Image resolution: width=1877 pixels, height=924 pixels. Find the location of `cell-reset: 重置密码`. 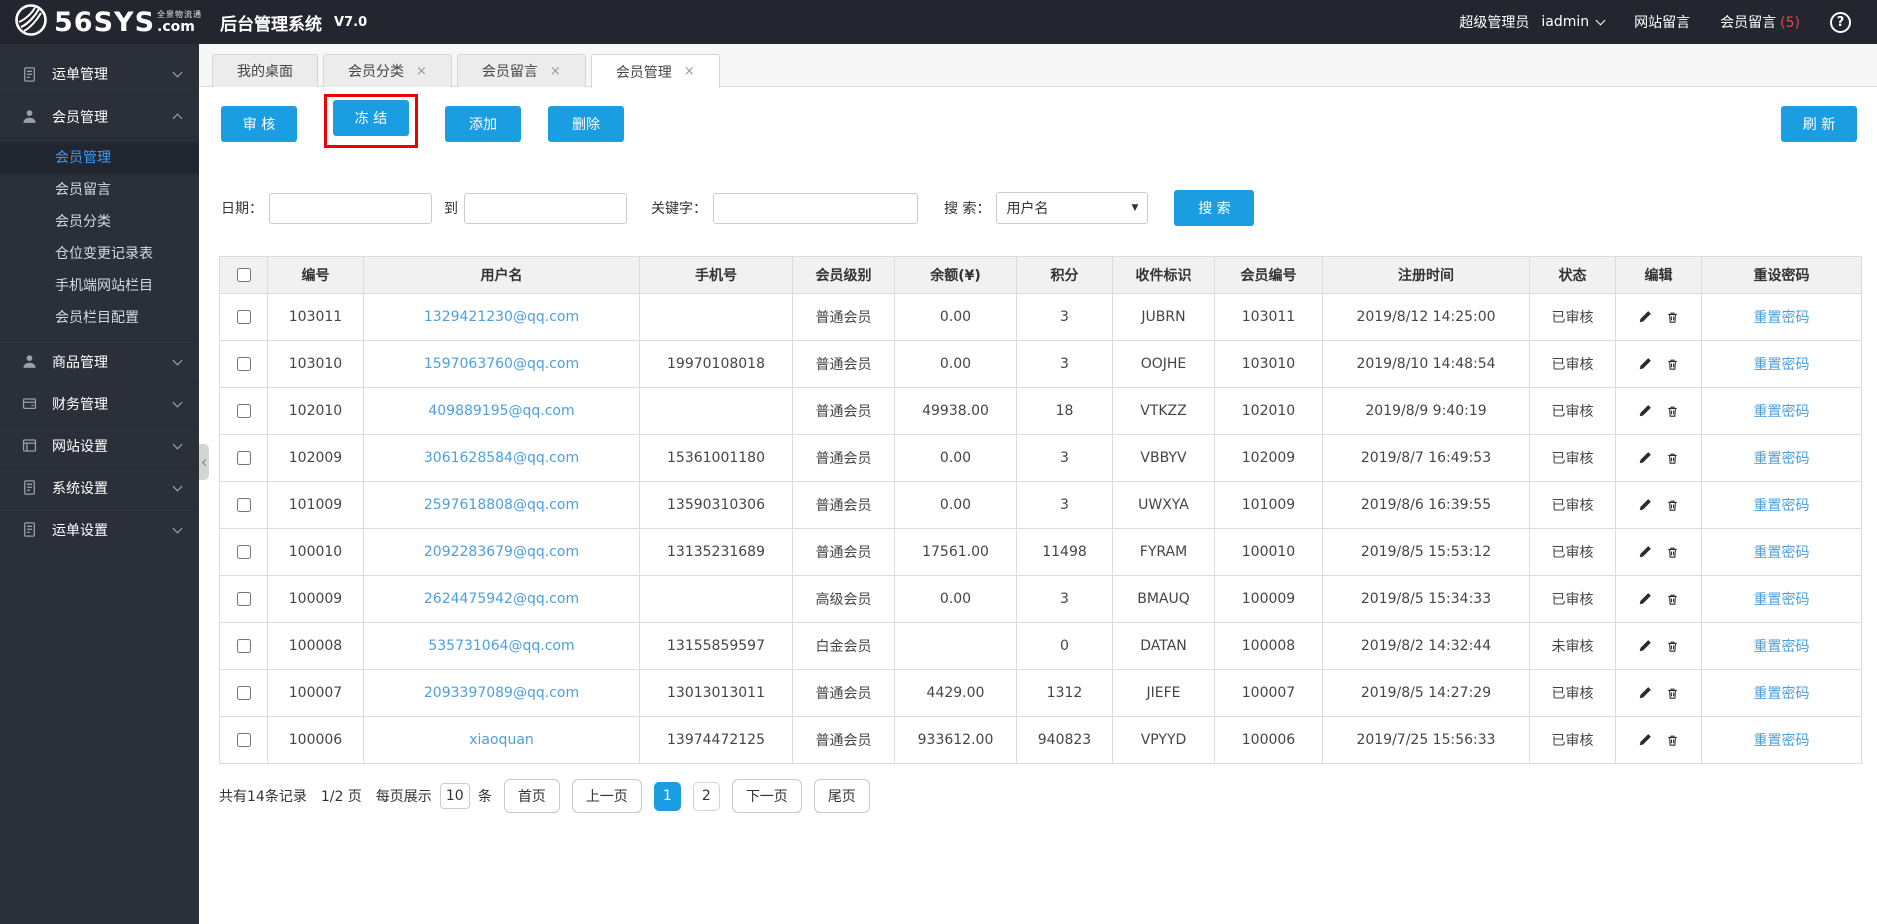

cell-reset: 重置密码 is located at coordinates (1781, 505).